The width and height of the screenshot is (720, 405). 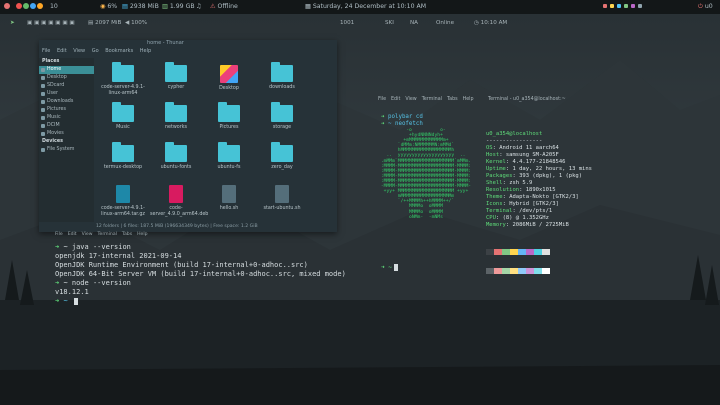 What do you see at coordinates (7, 7) in the screenshot?
I see `menu-icon` at bounding box center [7, 7].